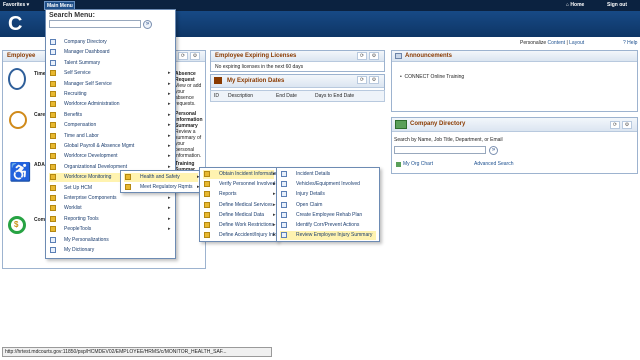 The height and width of the screenshot is (360, 640). Describe the element at coordinates (110, 219) in the screenshot. I see `menu-item-reporting-tools: Reporting Tools ▸` at that location.